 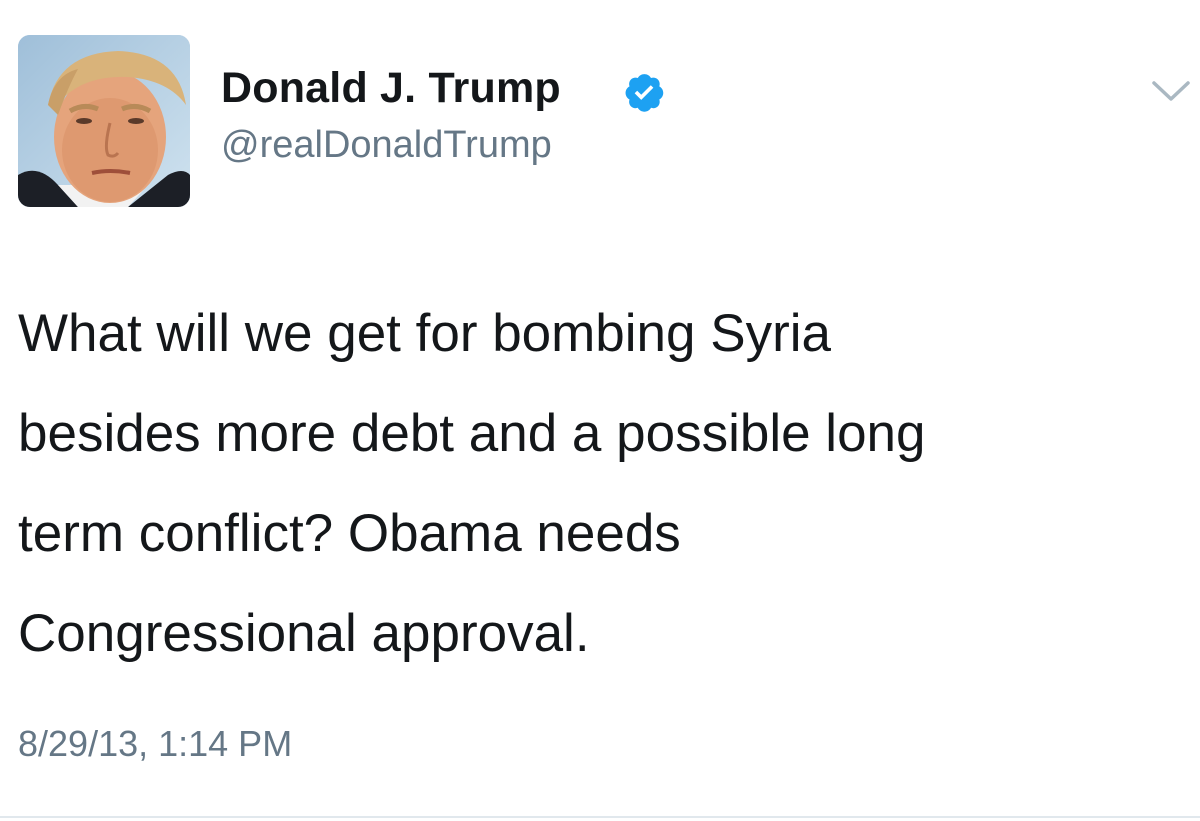 I want to click on tweet-text-line: What will we get for bombing Syria, so click(x=424, y=333).